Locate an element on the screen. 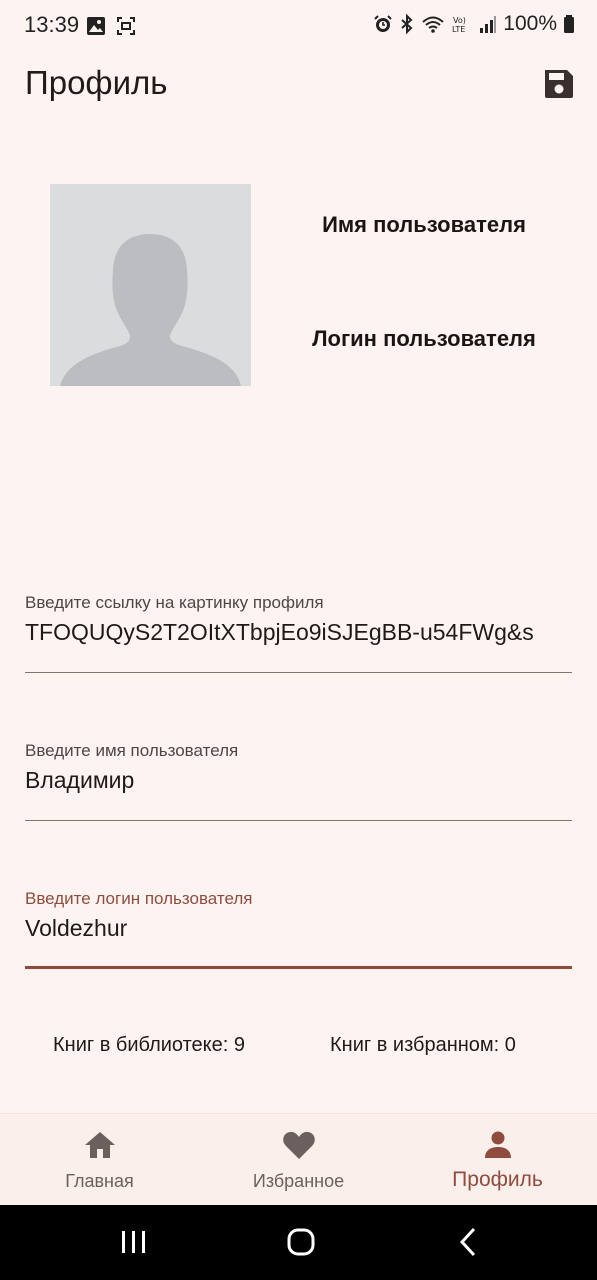 This screenshot has height=1280, width=597. back-icon is located at coordinates (467, 1242).